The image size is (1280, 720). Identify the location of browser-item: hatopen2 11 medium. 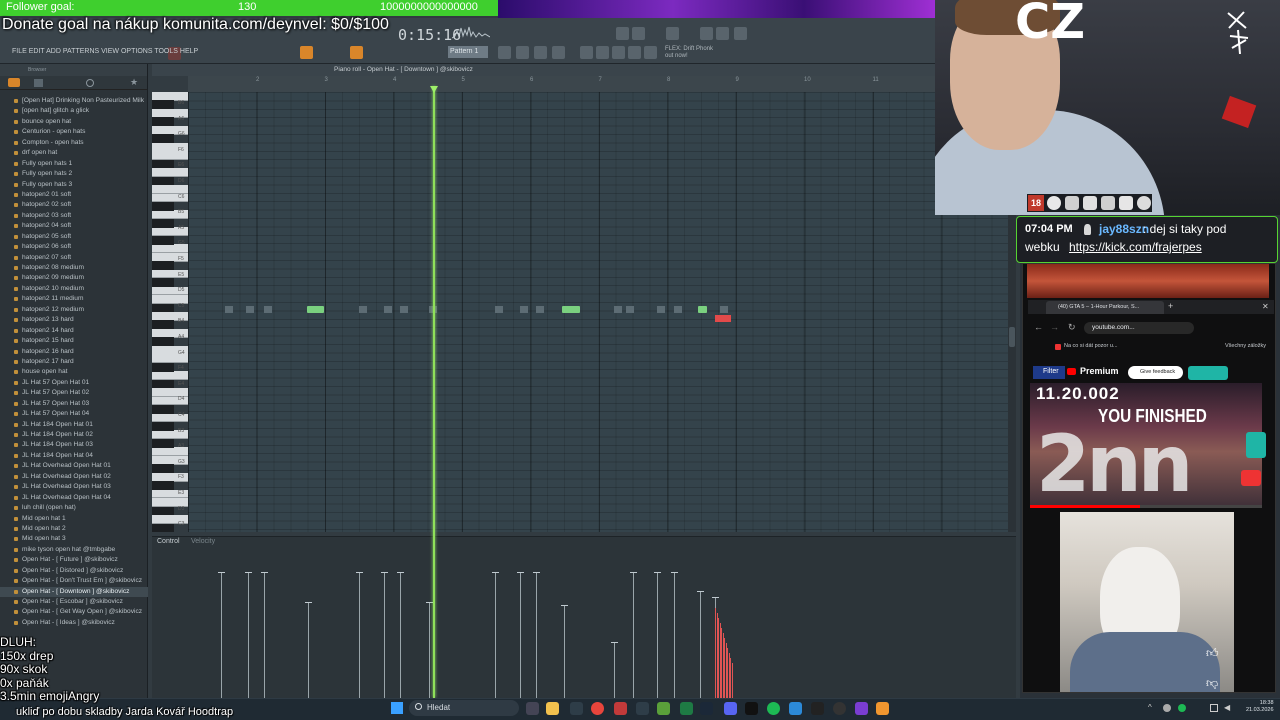
(74, 299).